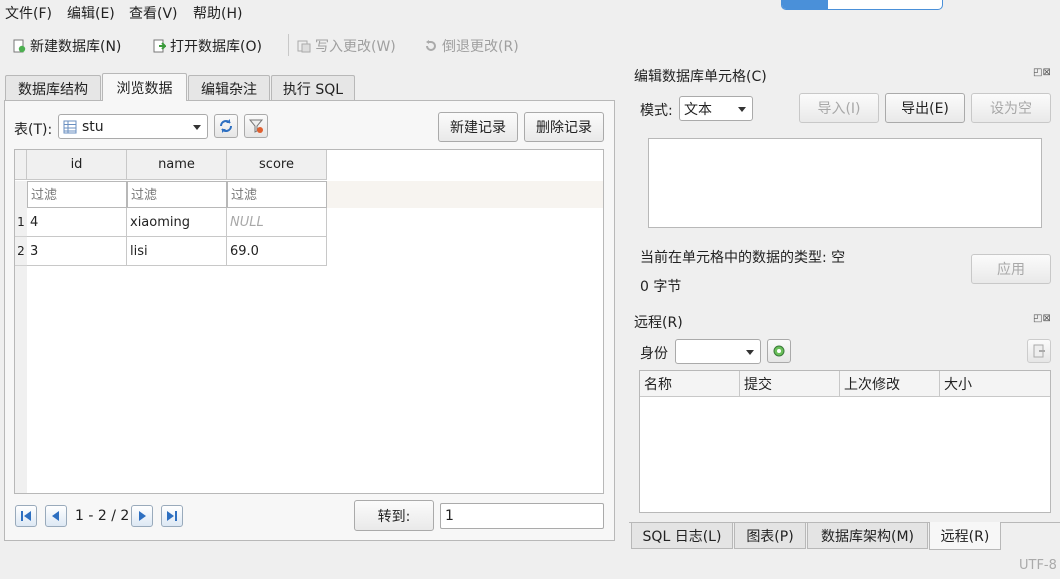 Image resolution: width=1060 pixels, height=579 pixels. I want to click on refresh-button, so click(226, 126).